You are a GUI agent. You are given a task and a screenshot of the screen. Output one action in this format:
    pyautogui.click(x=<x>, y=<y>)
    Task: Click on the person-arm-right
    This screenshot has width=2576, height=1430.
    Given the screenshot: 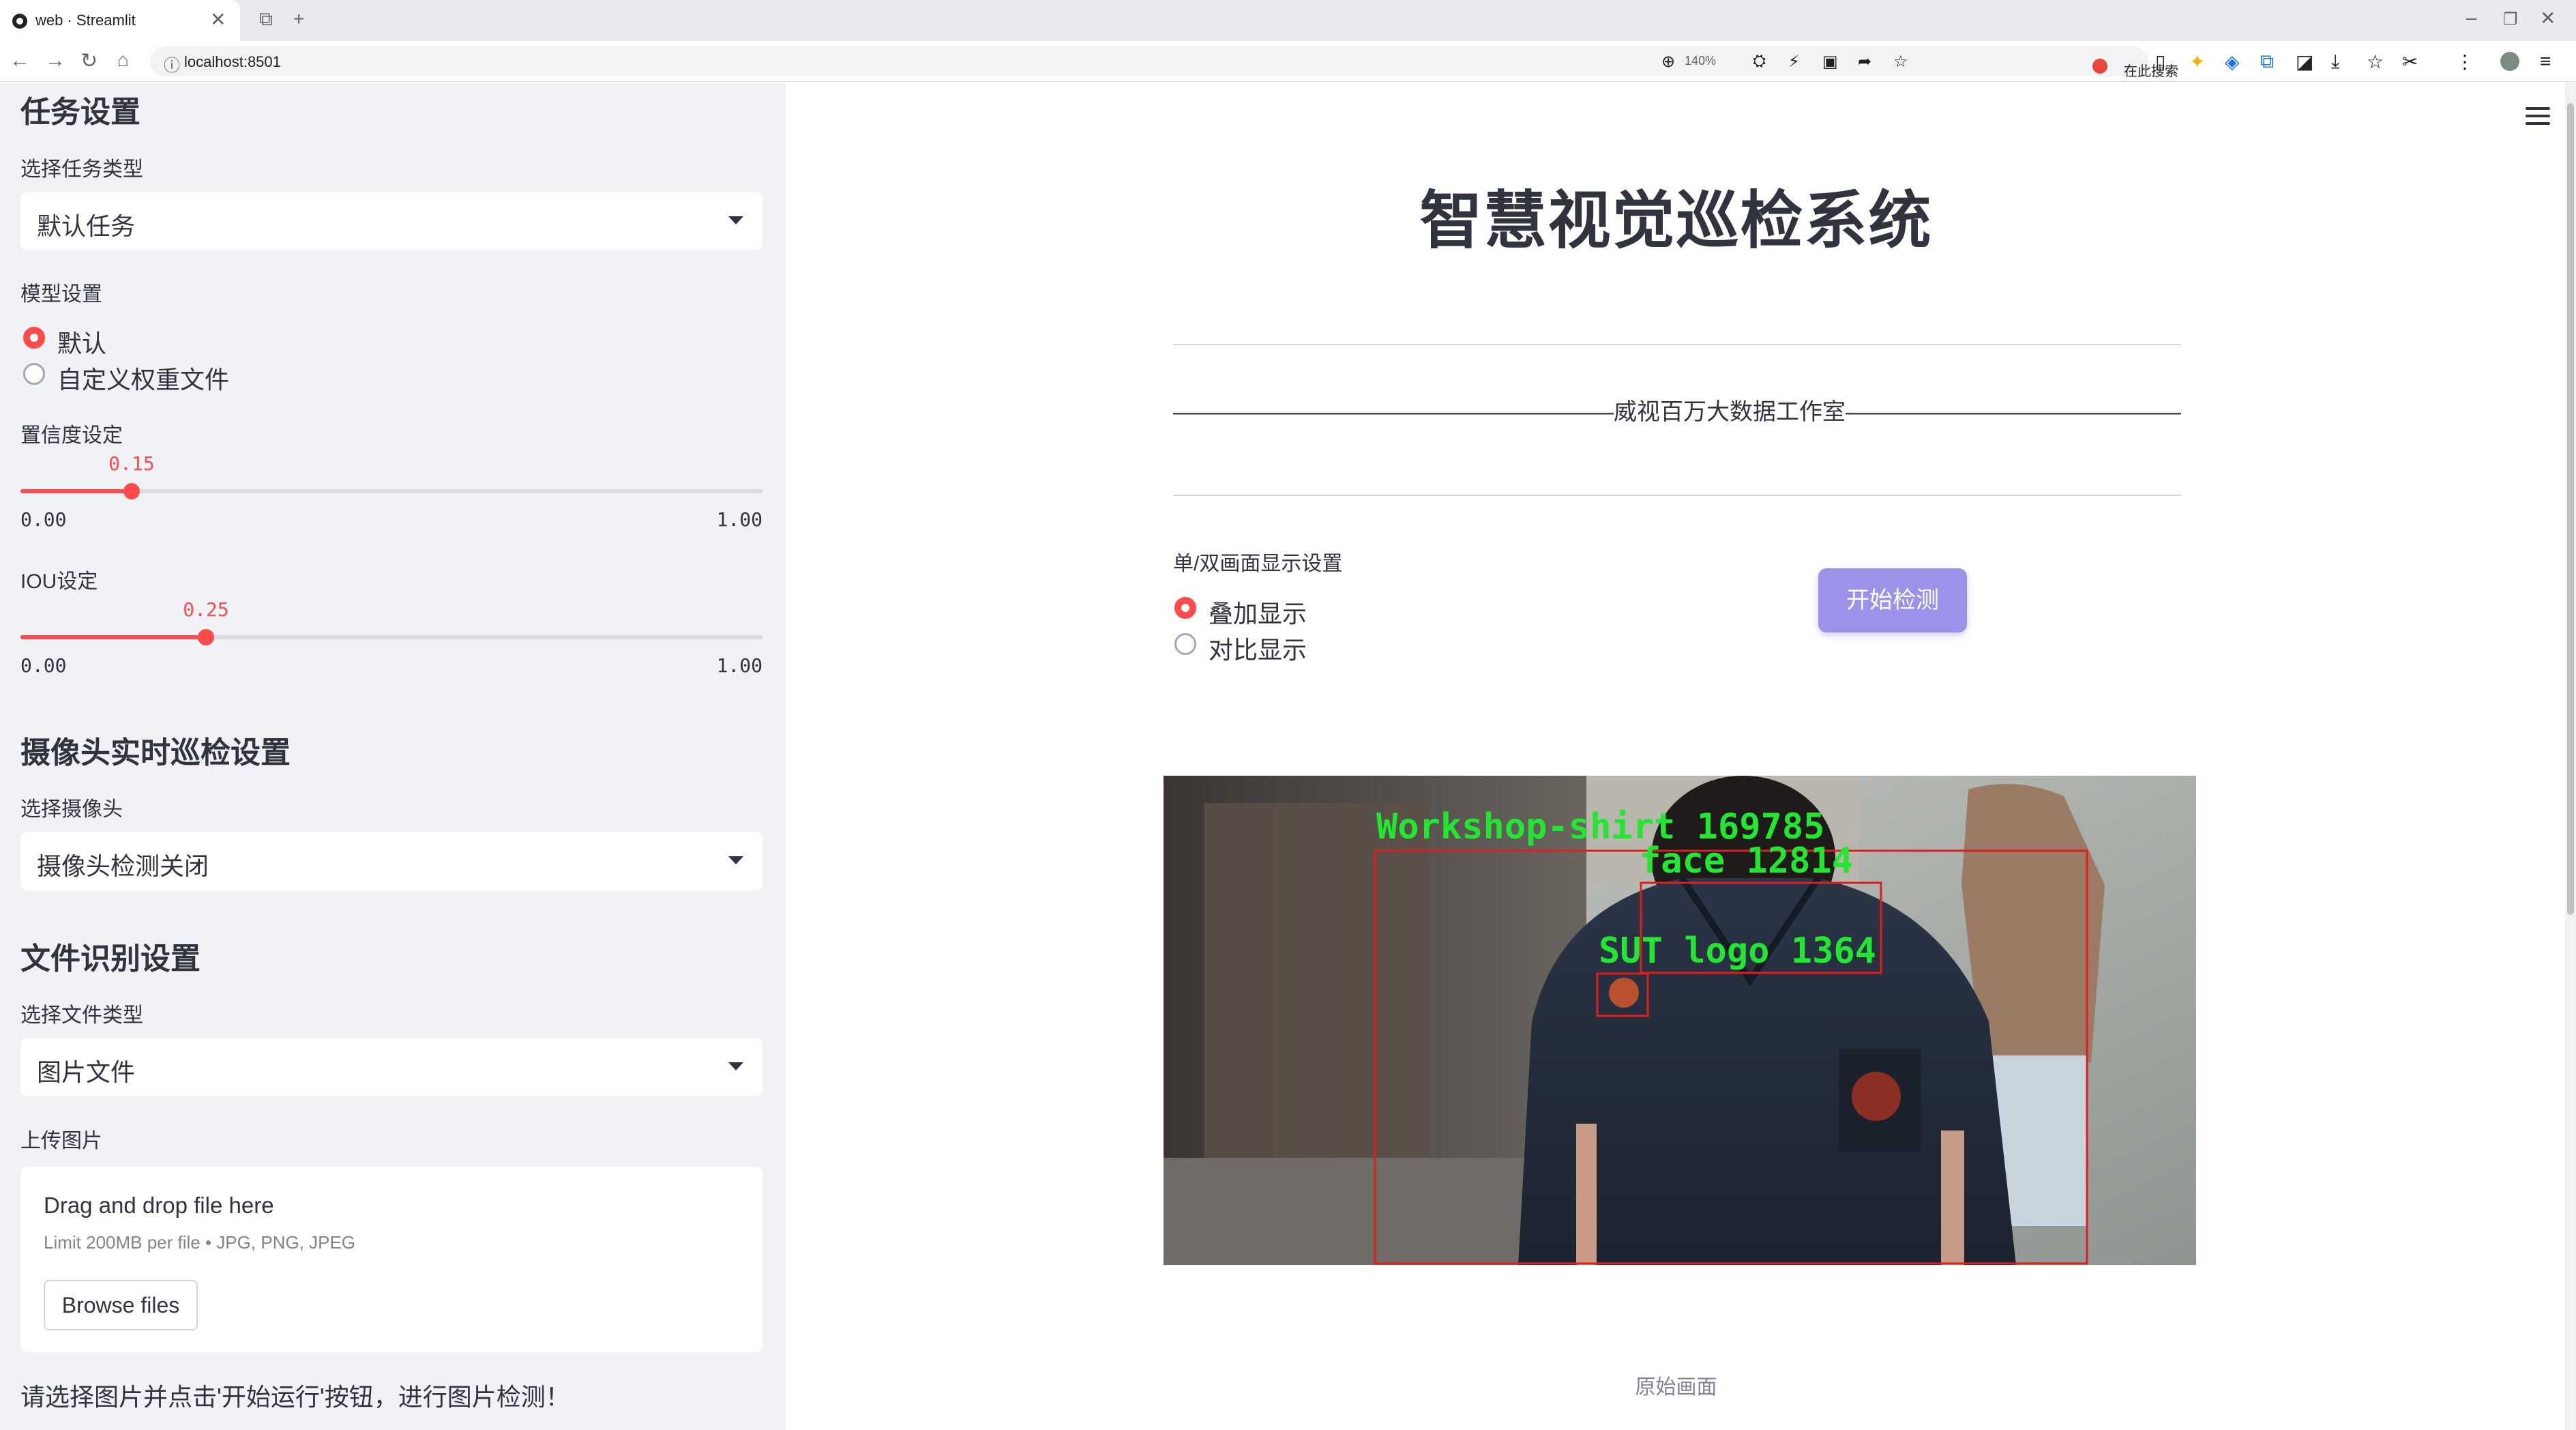 What is the action you would take?
    pyautogui.click(x=1952, y=1198)
    